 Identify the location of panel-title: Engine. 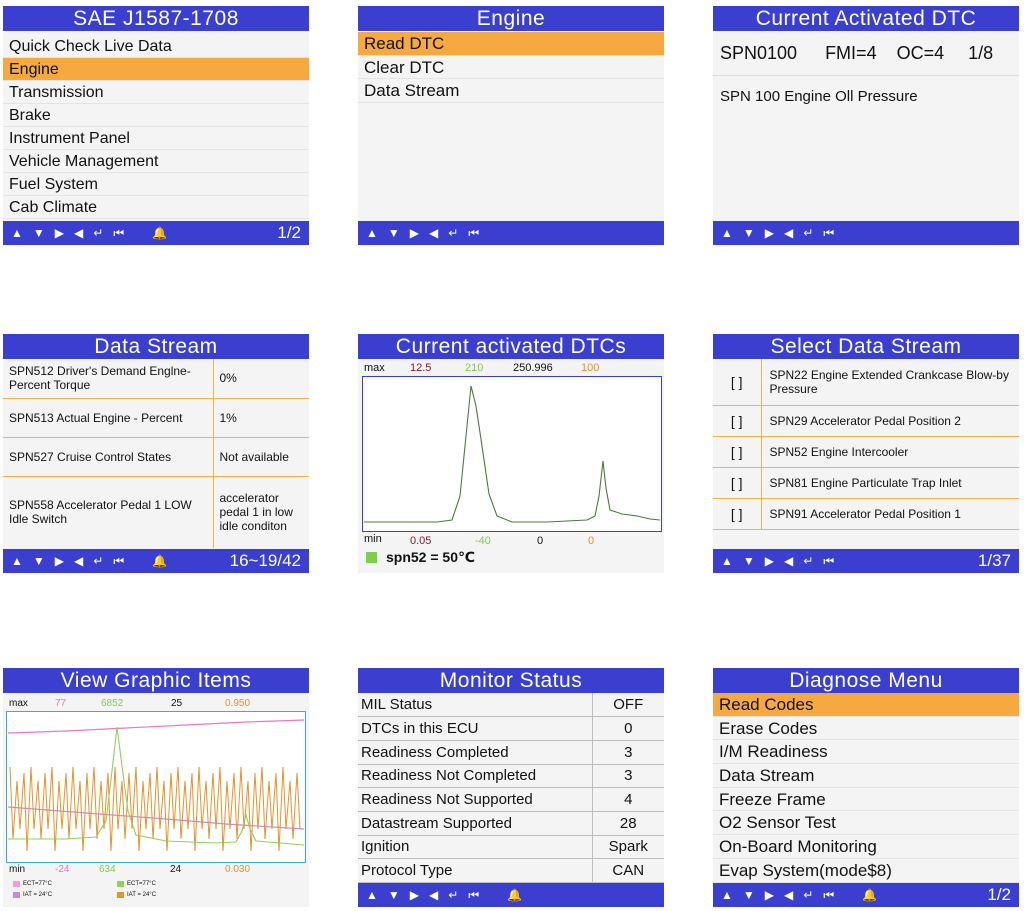
(511, 18).